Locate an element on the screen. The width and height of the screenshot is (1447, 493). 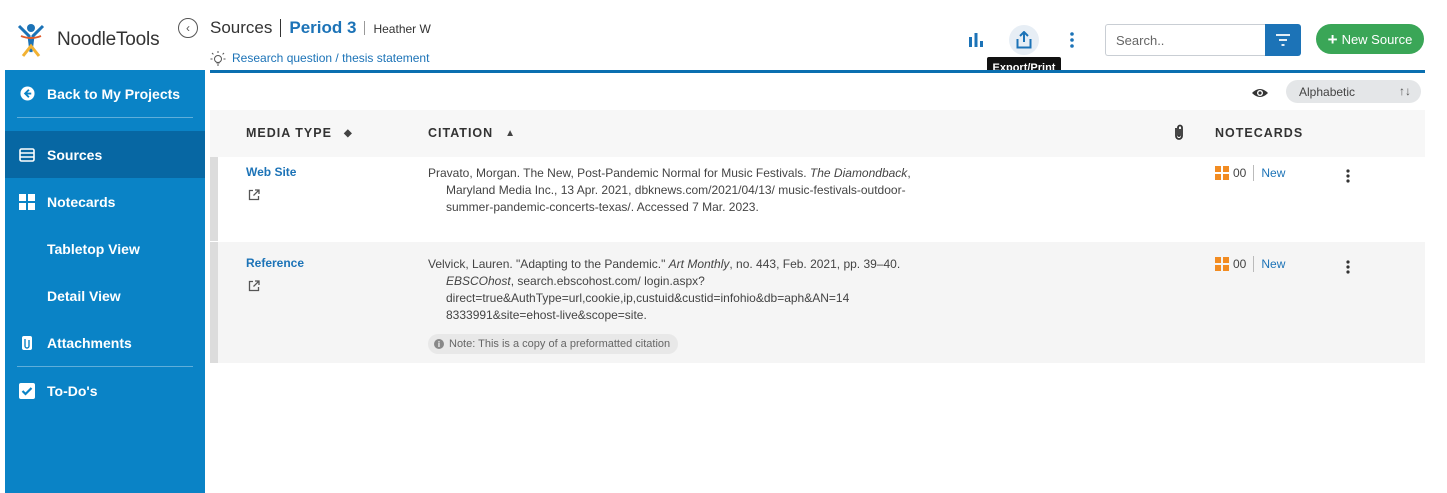
back-to-projects-link: Back to My Projects is located at coordinates (105, 93).